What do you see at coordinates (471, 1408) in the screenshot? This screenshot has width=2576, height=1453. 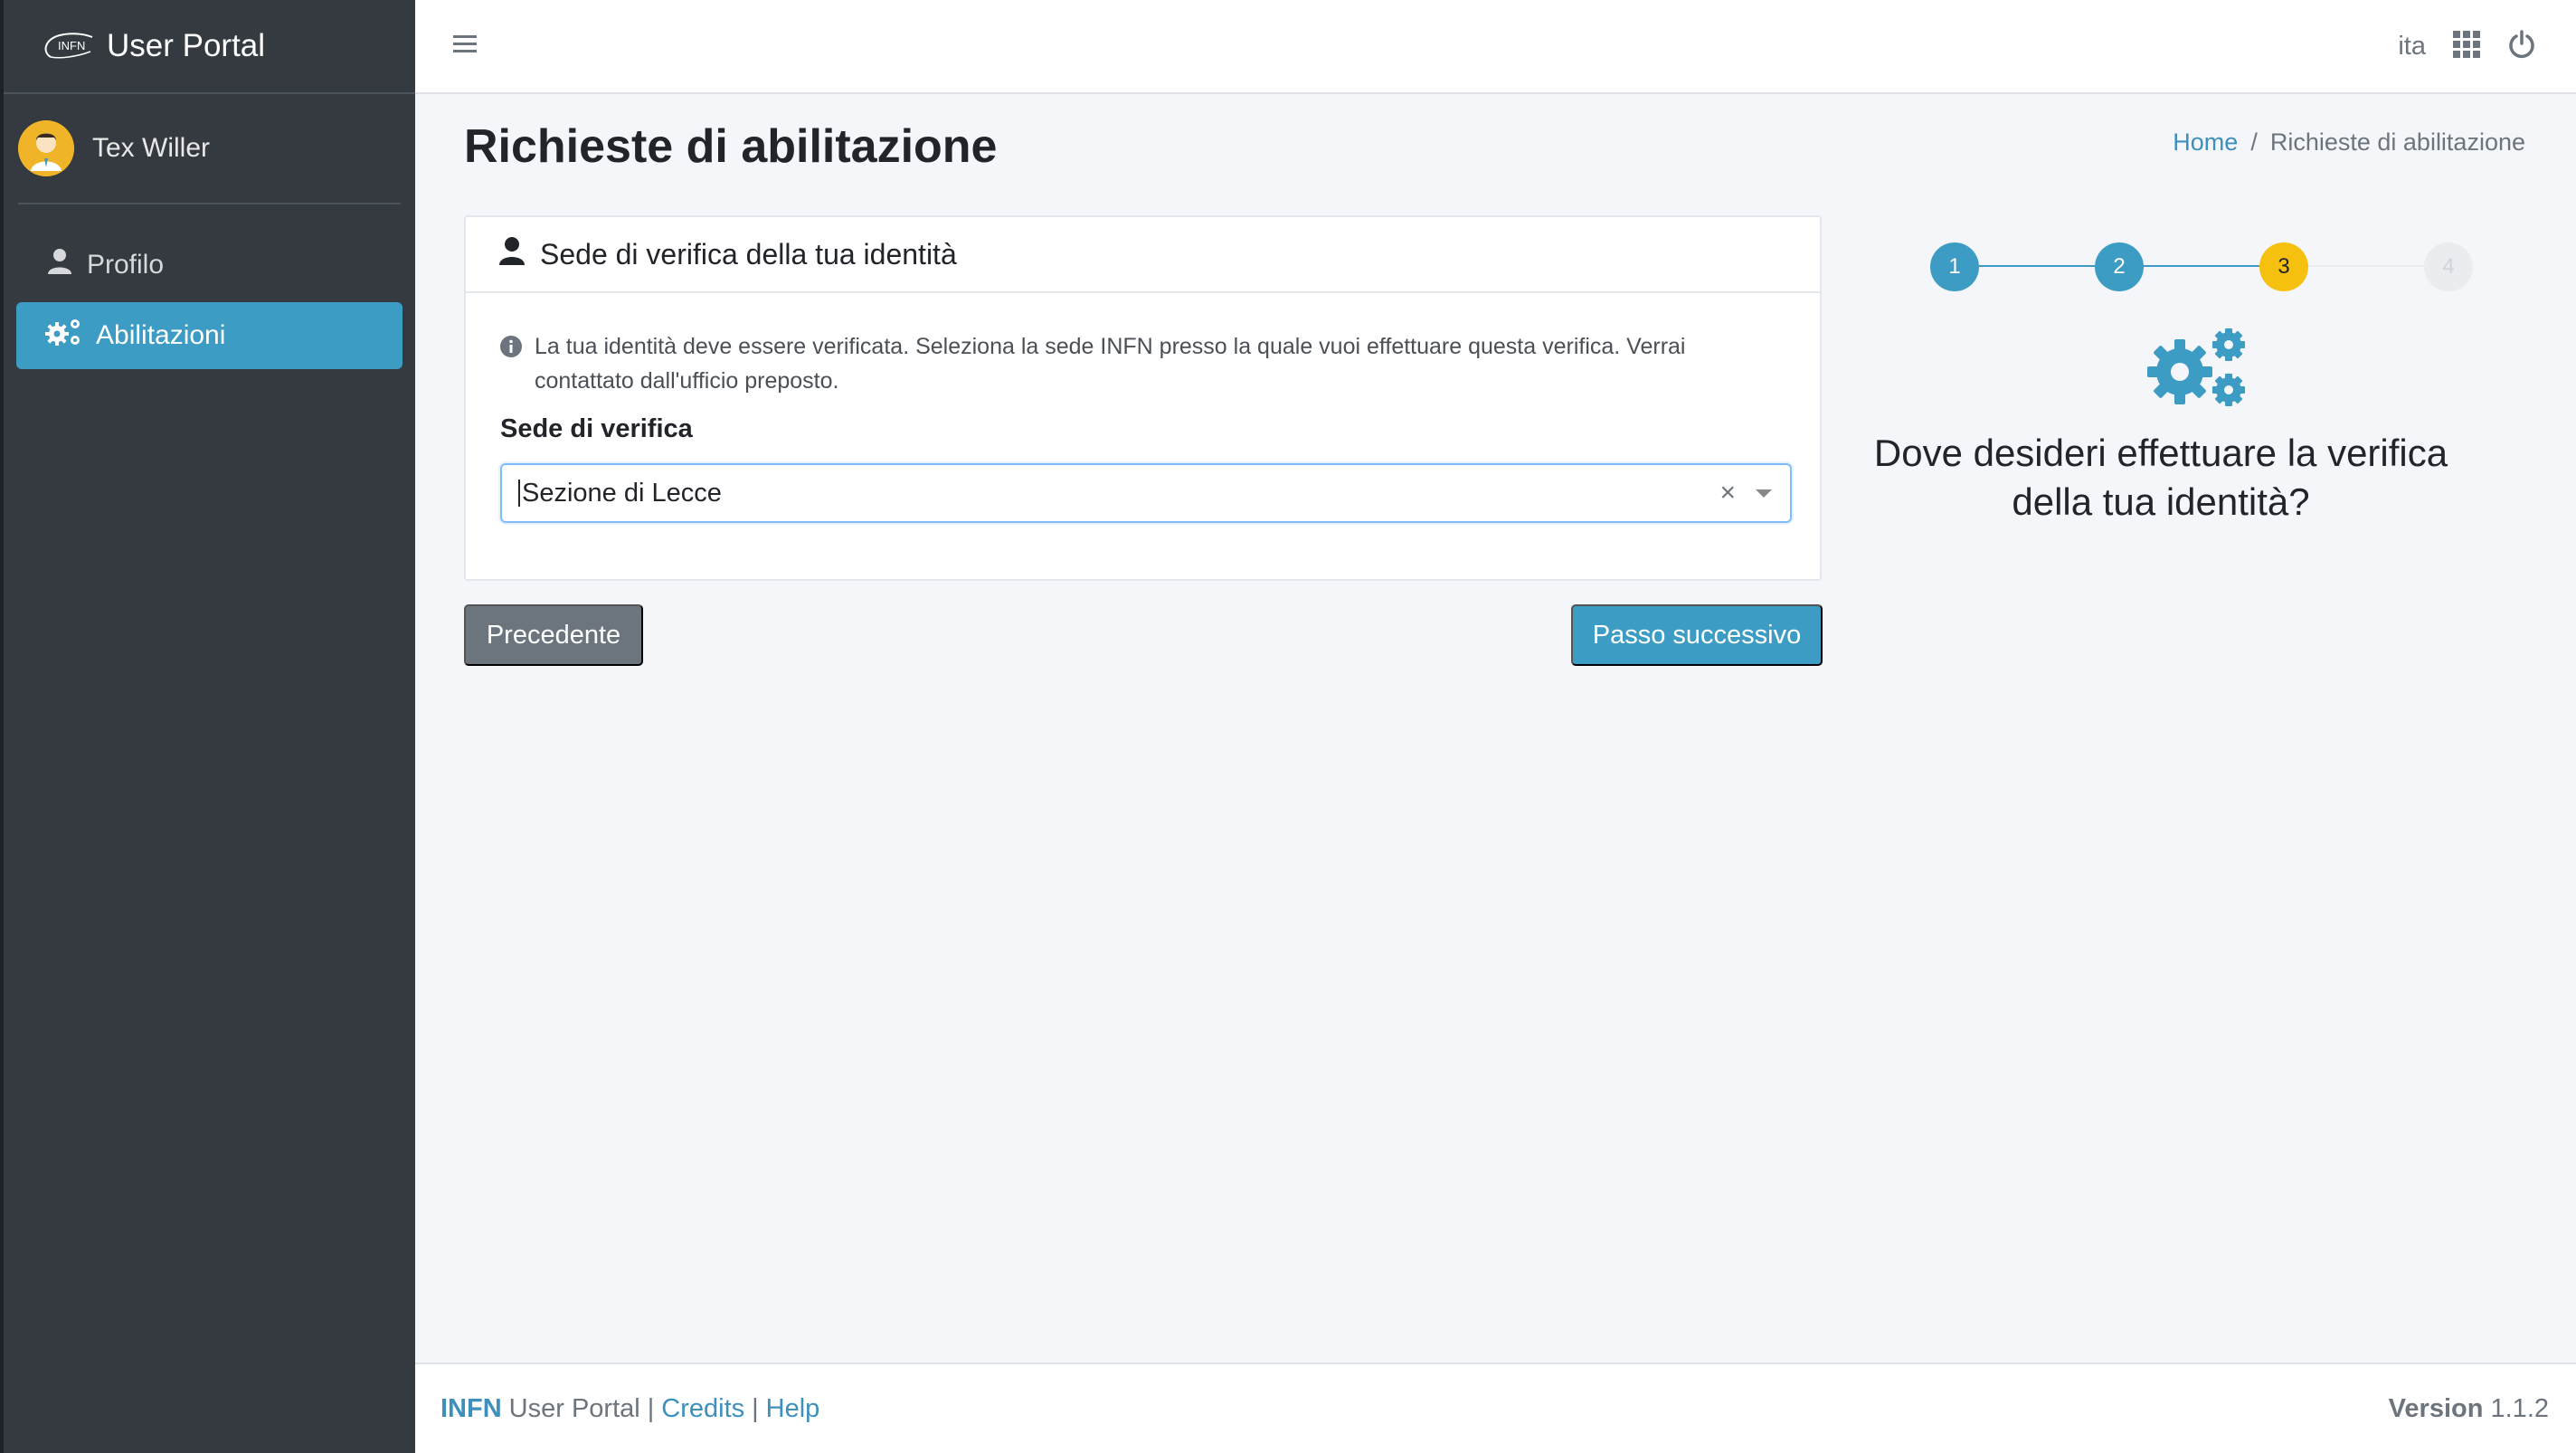 I see `footer-brand: INFN` at bounding box center [471, 1408].